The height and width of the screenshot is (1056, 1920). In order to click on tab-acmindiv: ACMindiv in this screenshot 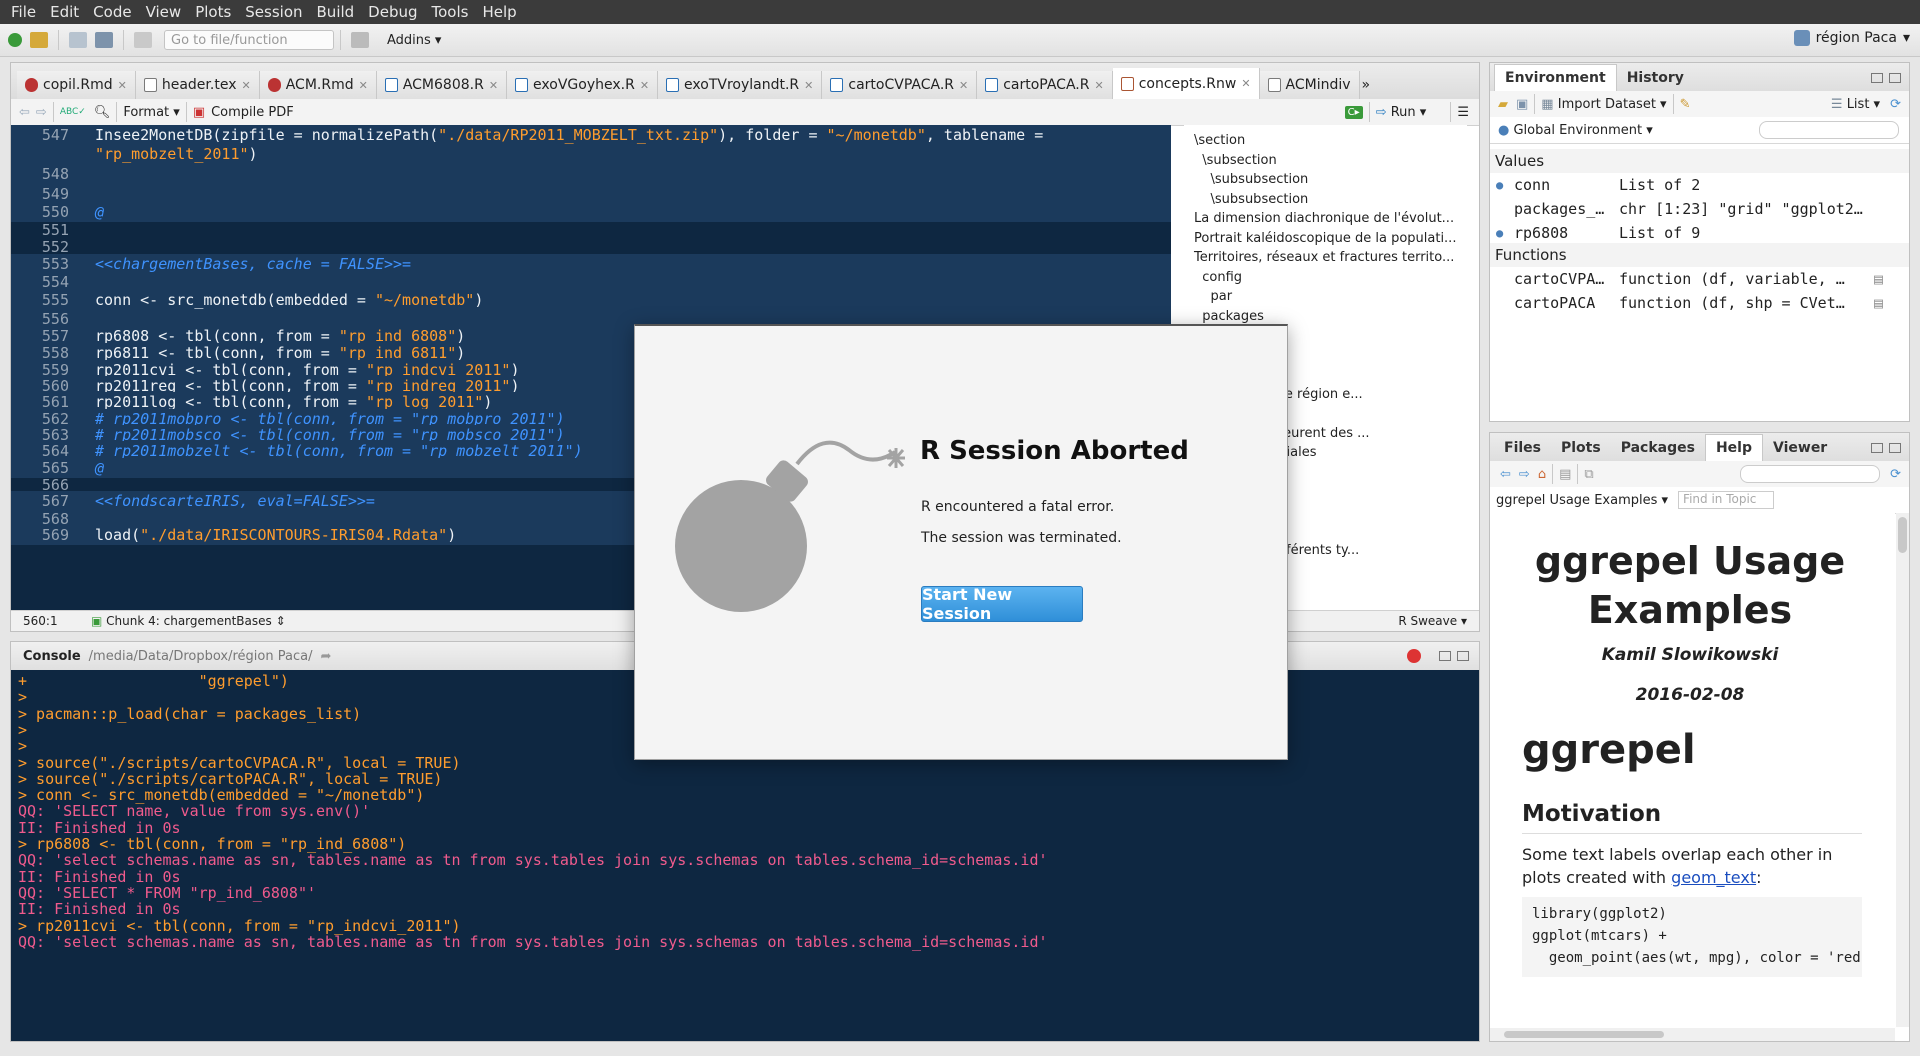, I will do `click(1309, 85)`.